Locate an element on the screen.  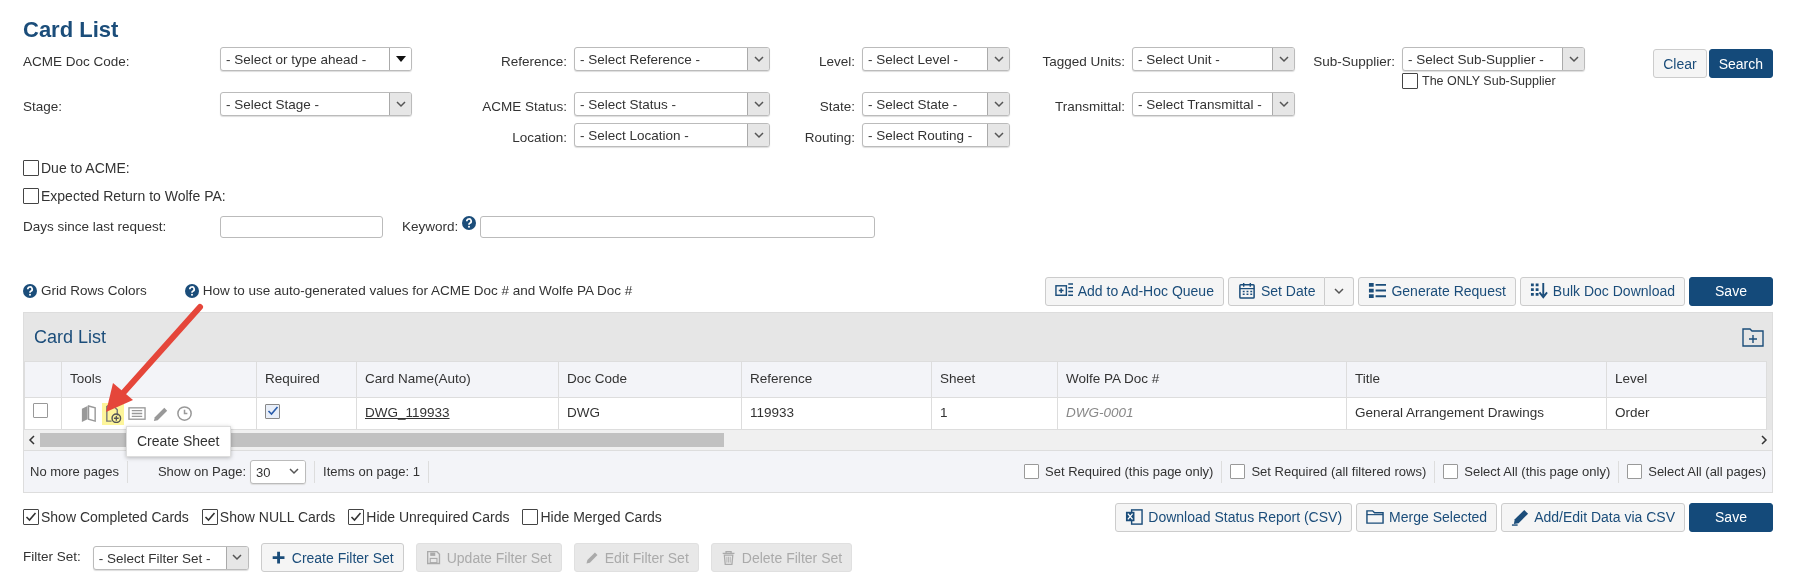
checkbox-label: Set Required (all filtered rows) is located at coordinates (1339, 471).